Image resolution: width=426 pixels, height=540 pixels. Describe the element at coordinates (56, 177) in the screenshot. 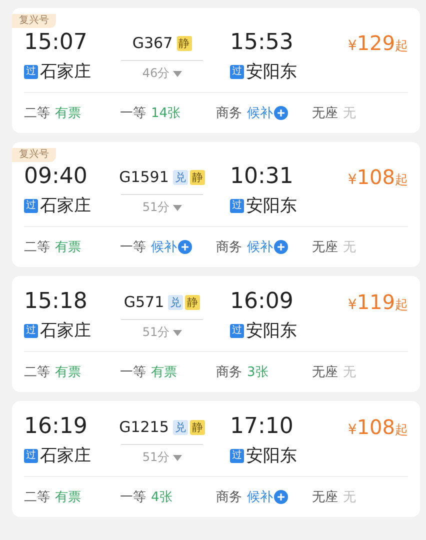

I see `departure-time: 09:40` at that location.